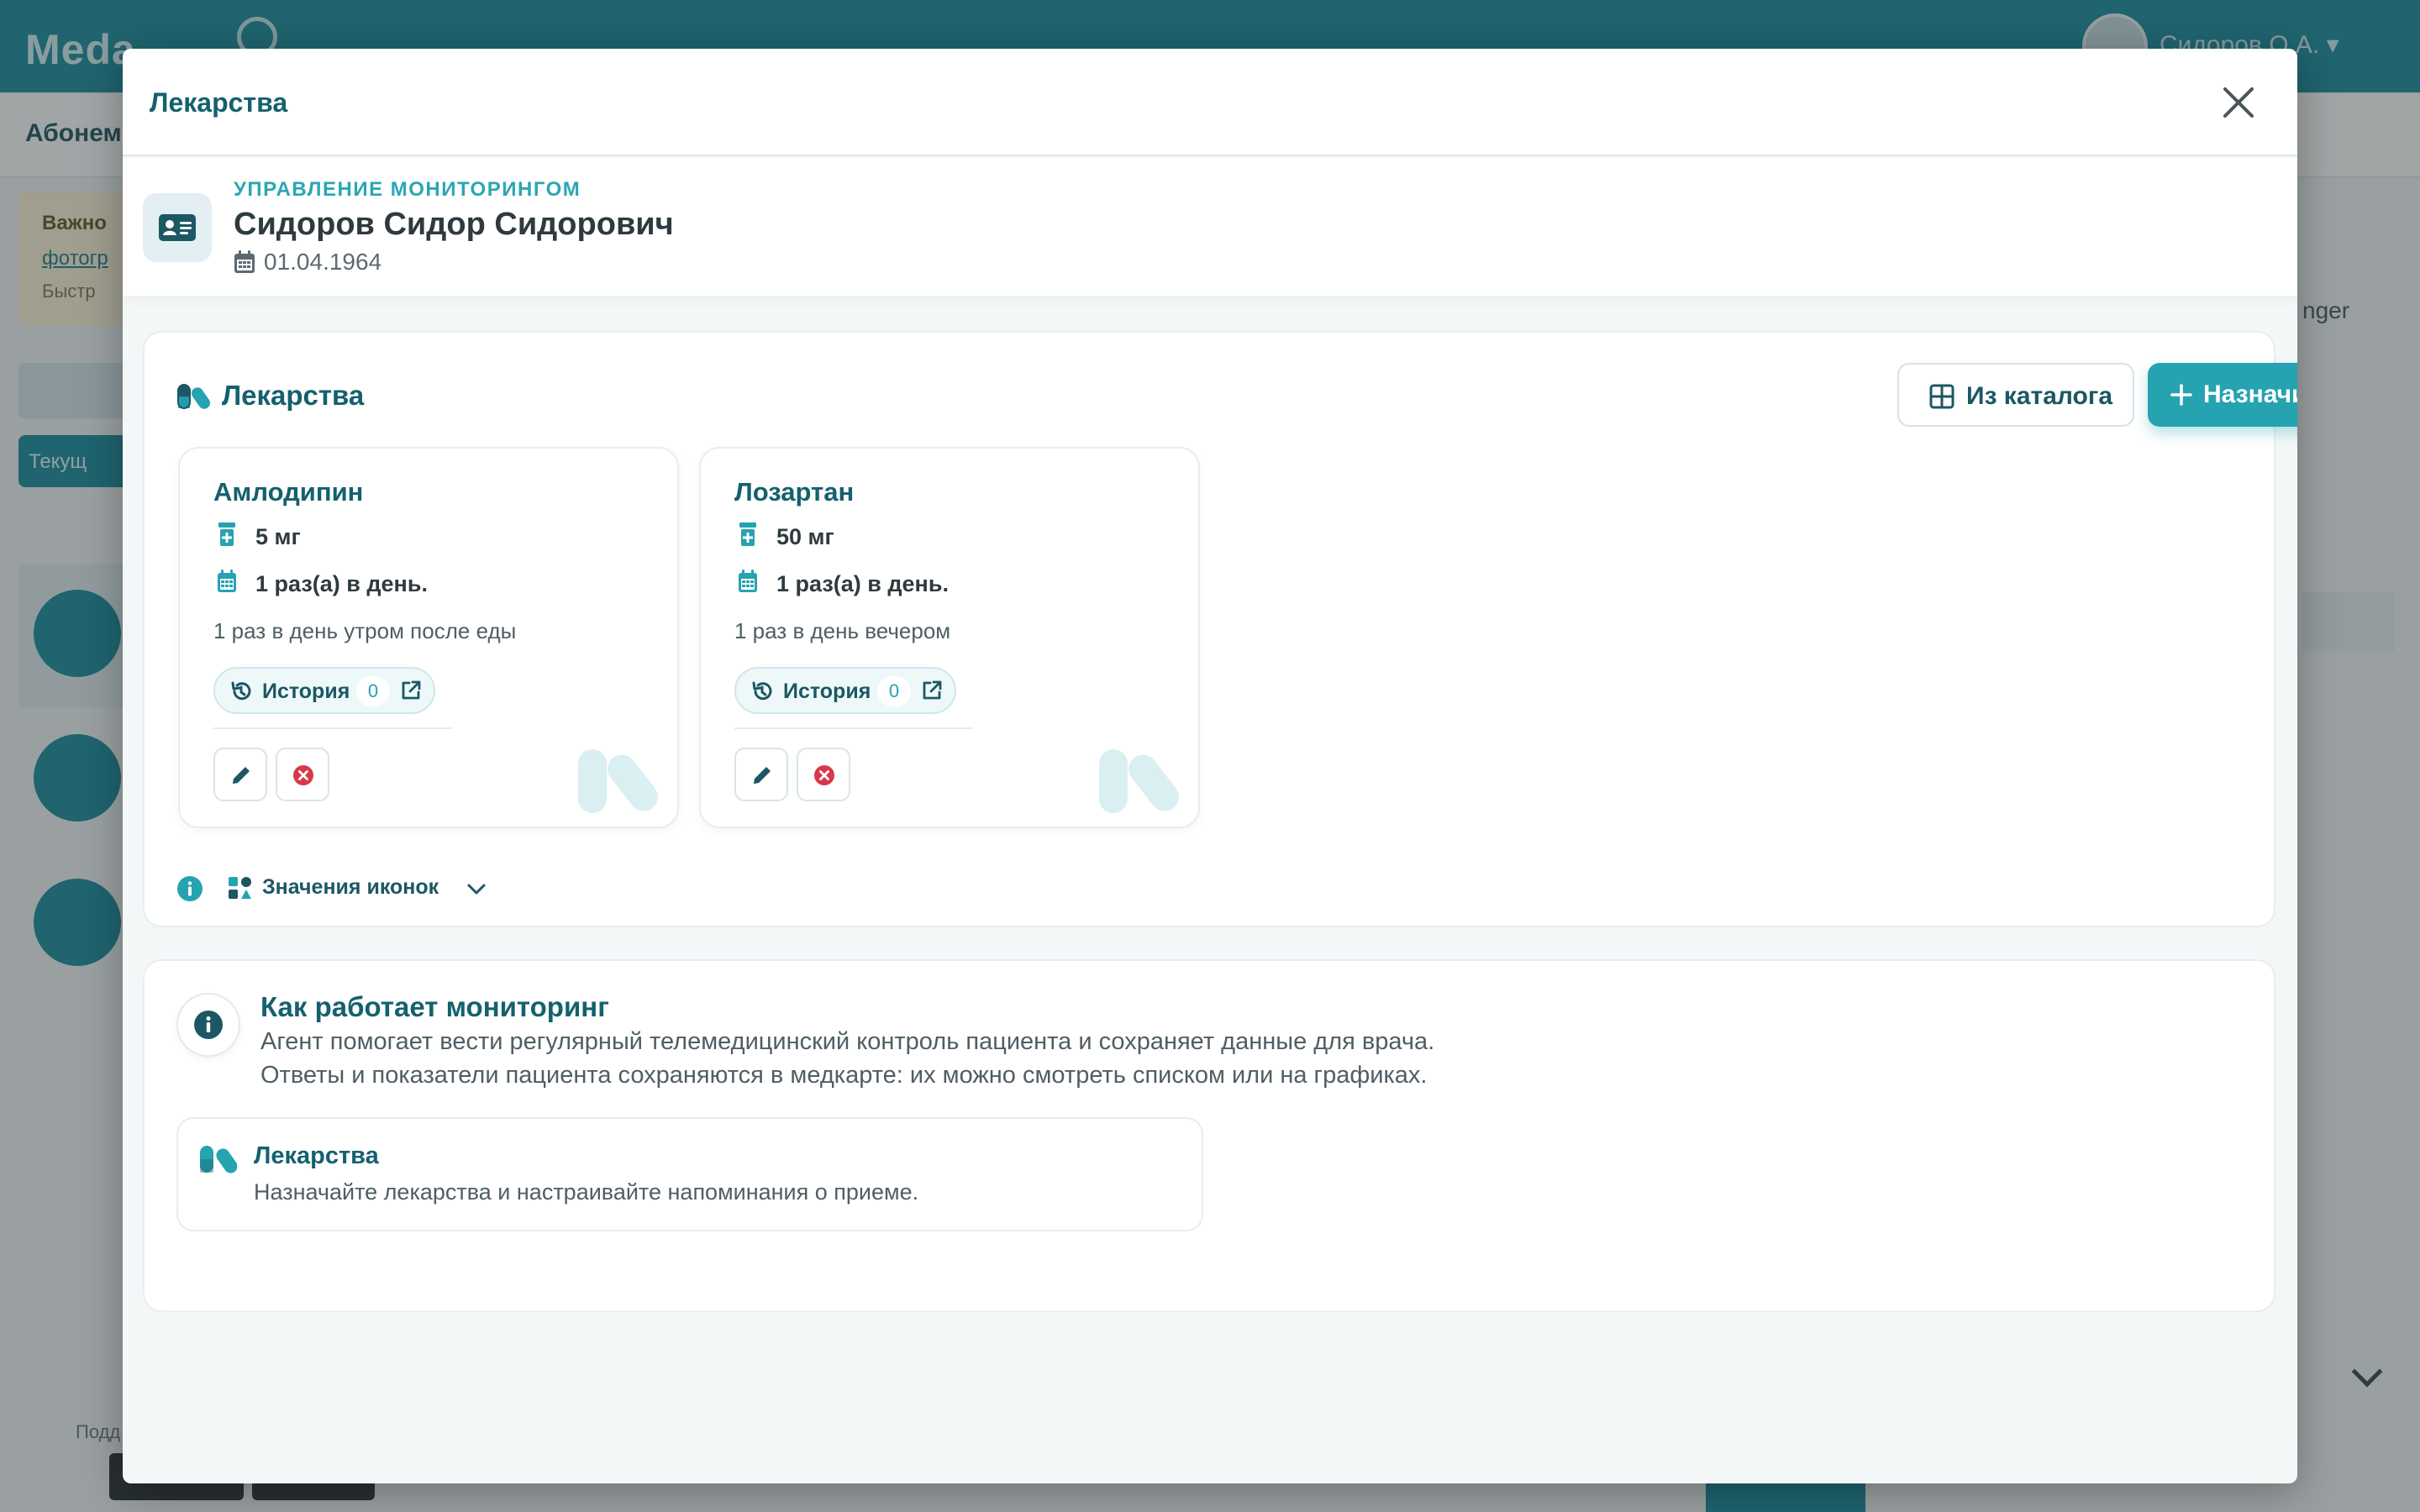  What do you see at coordinates (240, 888) in the screenshot?
I see `shapes-icon` at bounding box center [240, 888].